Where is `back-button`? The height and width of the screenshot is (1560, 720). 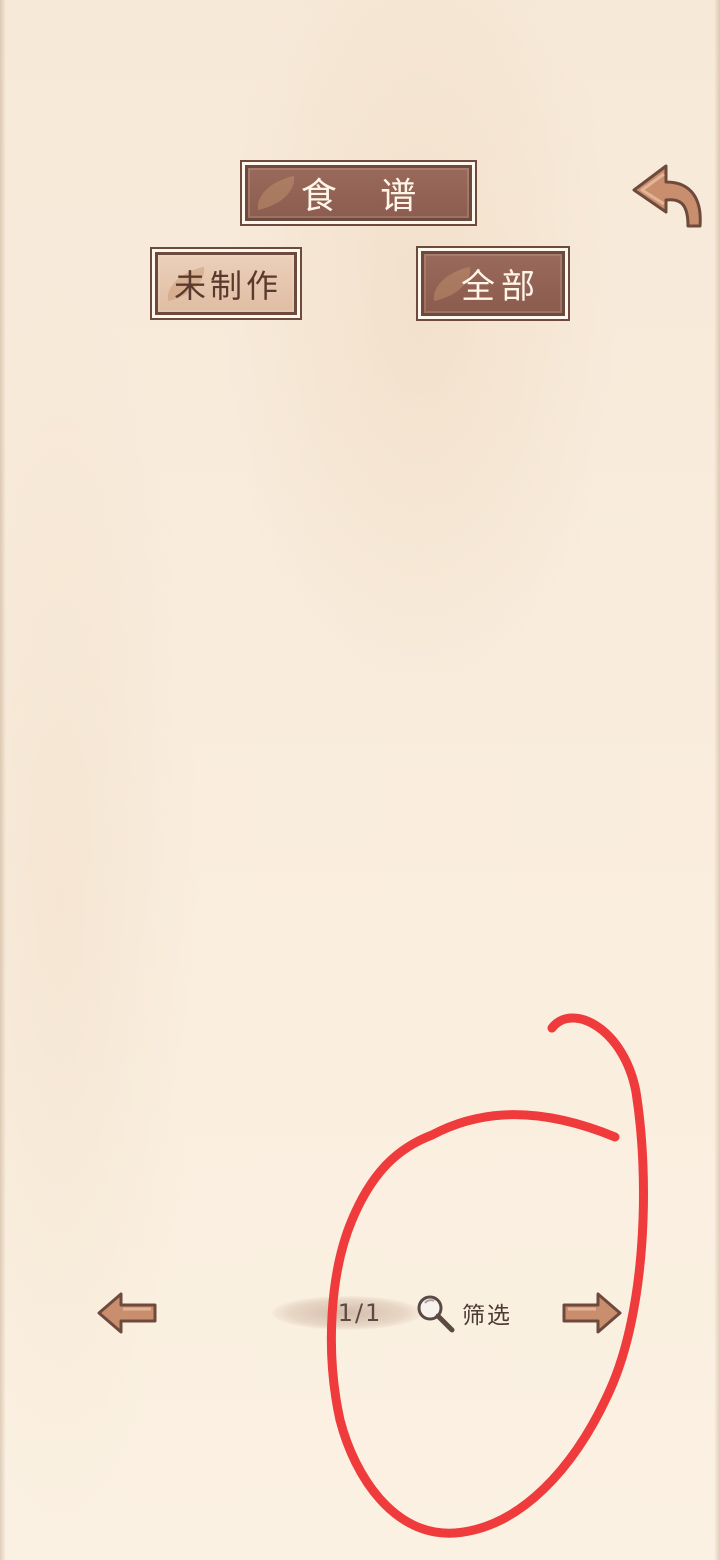 back-button is located at coordinates (667, 195).